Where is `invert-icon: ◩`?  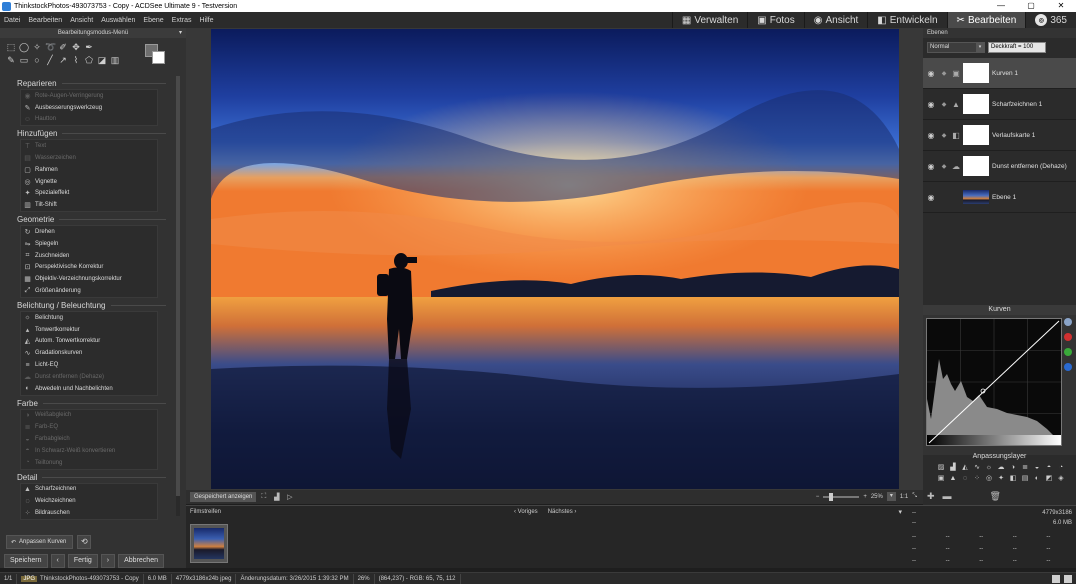
invert-icon: ◩ is located at coordinates (1049, 478).